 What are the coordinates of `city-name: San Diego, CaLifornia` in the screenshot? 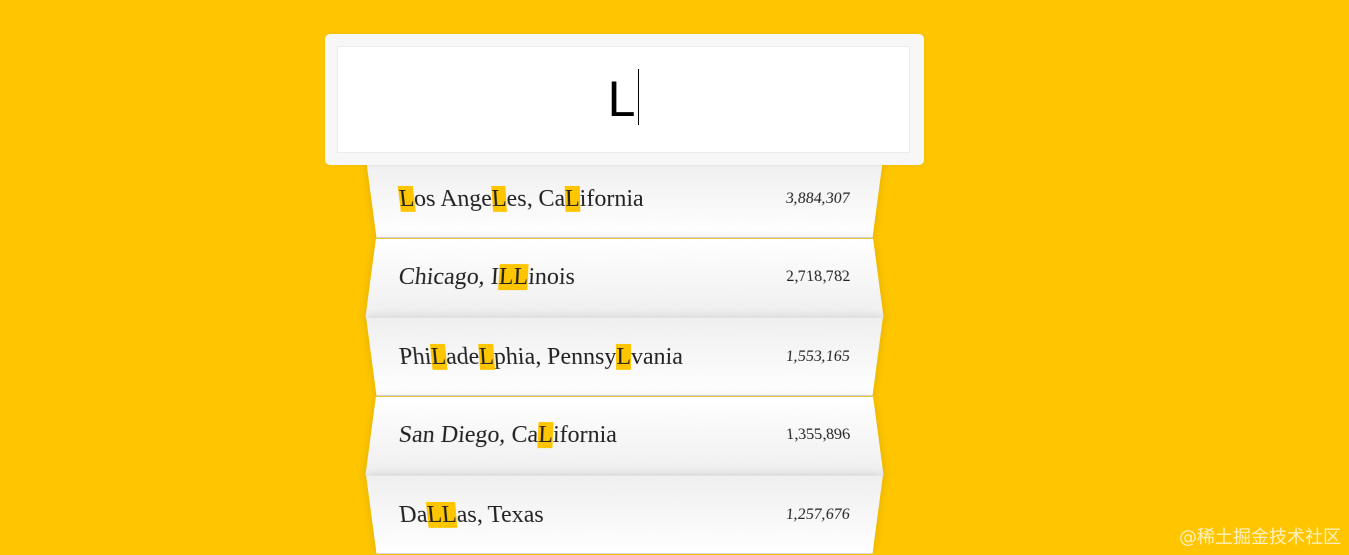 It's located at (507, 435).